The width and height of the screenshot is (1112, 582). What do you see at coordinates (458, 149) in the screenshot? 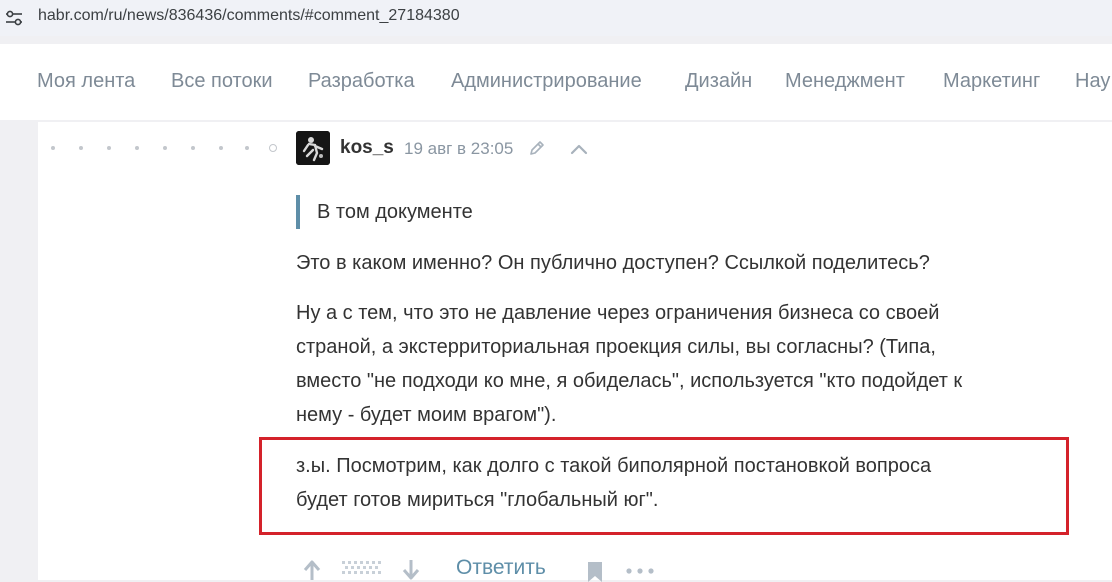
I see `comment-timestamp: 19 авг в 23:05` at bounding box center [458, 149].